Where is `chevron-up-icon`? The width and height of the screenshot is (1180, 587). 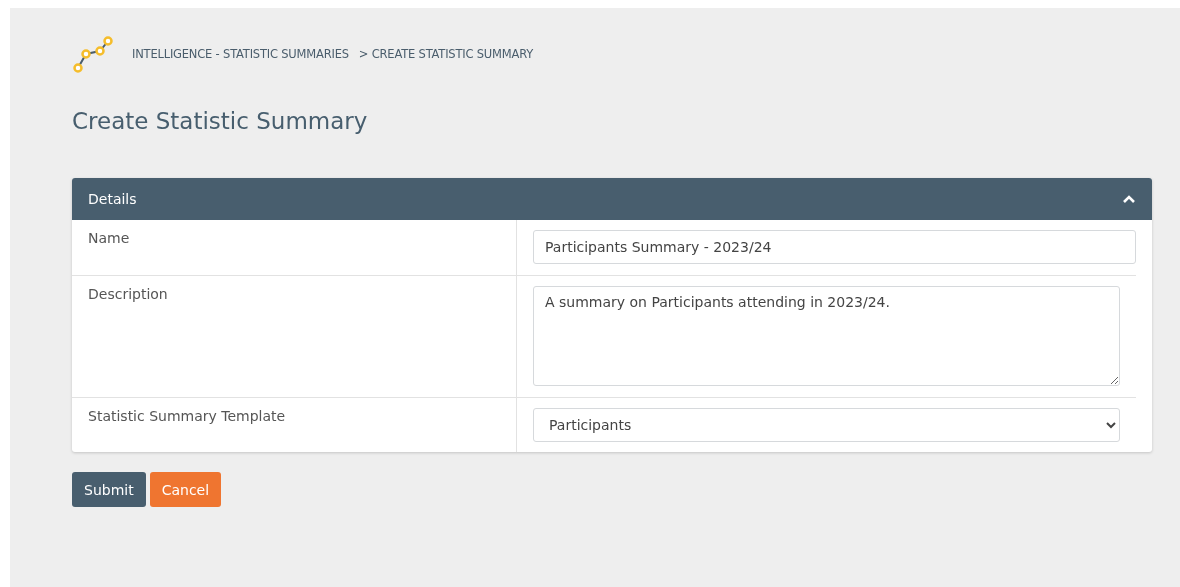 chevron-up-icon is located at coordinates (1129, 199).